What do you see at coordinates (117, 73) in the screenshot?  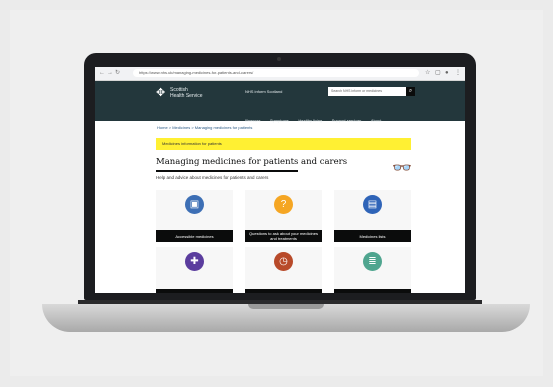 I see `reload-button: ↻` at bounding box center [117, 73].